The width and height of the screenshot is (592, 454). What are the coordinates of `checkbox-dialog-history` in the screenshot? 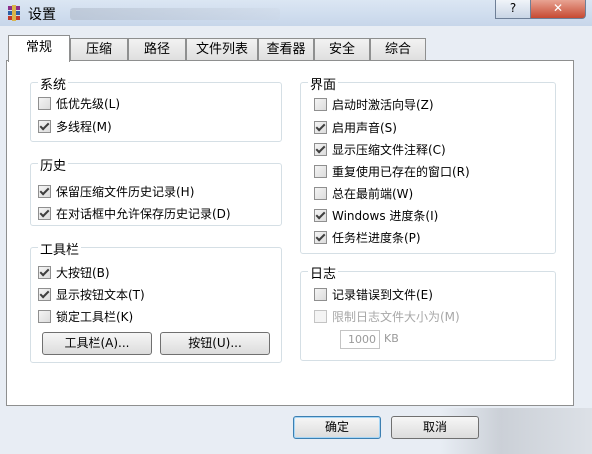 It's located at (44, 213).